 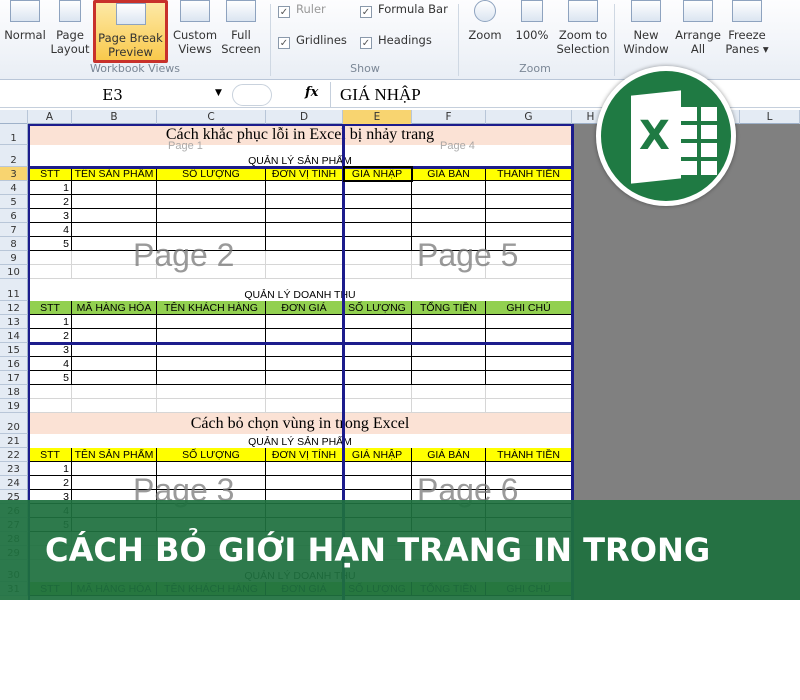 I want to click on row-header-12: 12, so click(x=14, y=308).